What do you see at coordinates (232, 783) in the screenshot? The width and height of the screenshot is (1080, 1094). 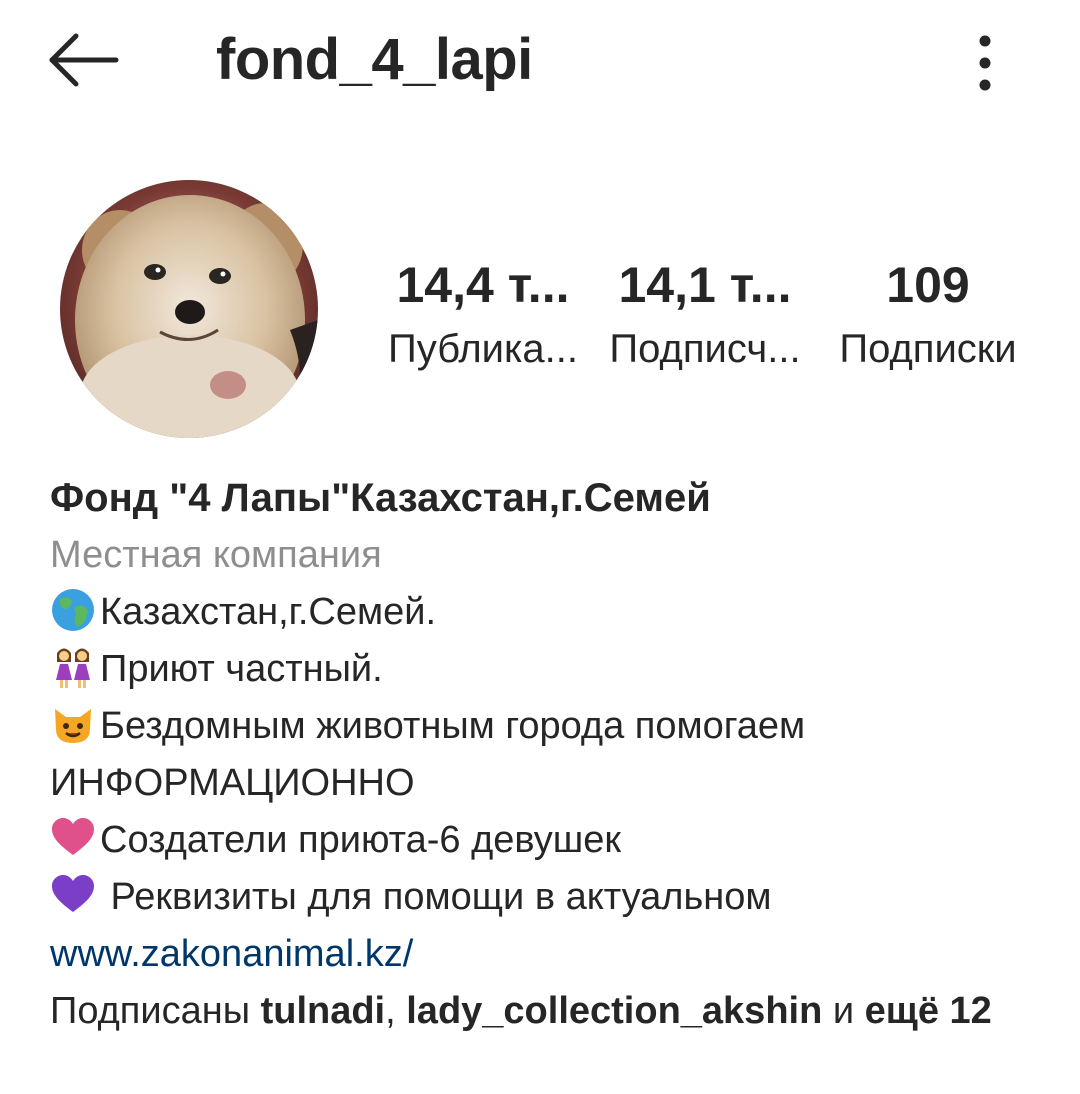 I see `bio-line-text: ИНФОРМАЦИОННО` at bounding box center [232, 783].